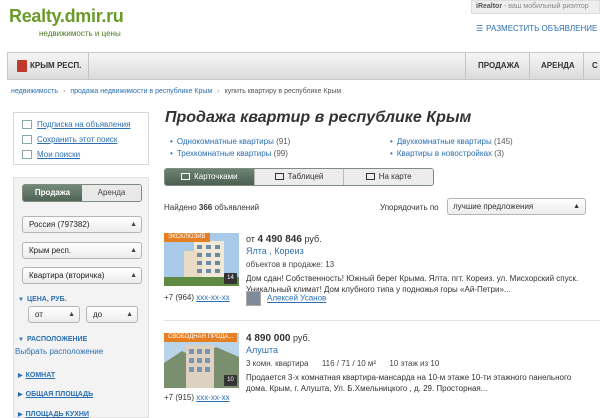 This screenshot has height=418, width=600. What do you see at coordinates (186, 176) in the screenshot?
I see `grid-icon` at bounding box center [186, 176].